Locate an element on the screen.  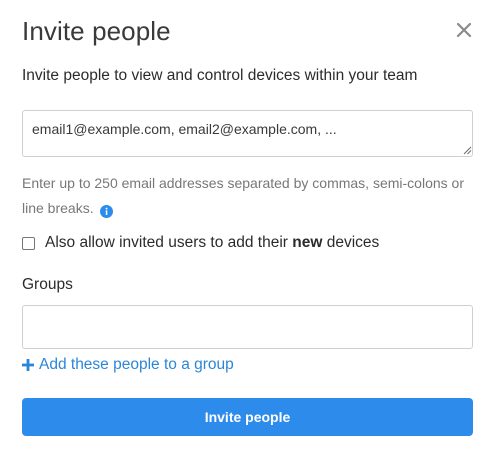
invite-people-button: Invite people is located at coordinates (247, 417).